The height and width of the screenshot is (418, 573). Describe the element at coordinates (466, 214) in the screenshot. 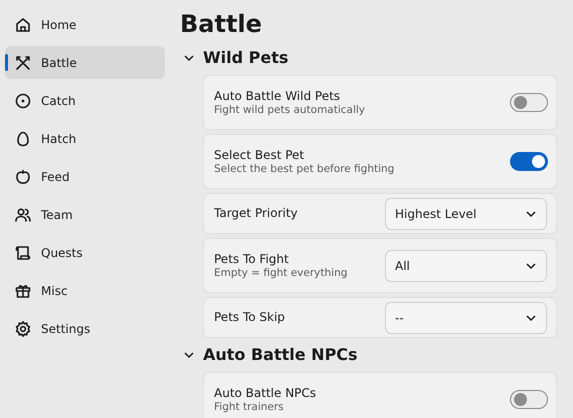

I see `dropdown: Highest Level` at that location.